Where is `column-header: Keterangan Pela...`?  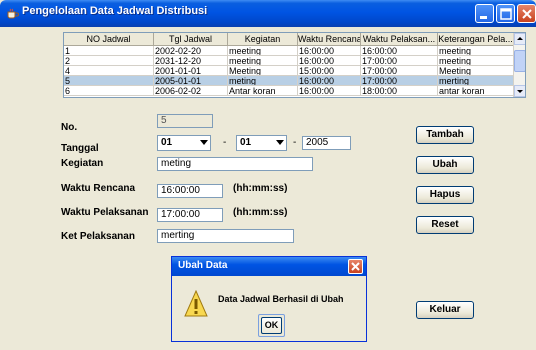
column-header: Keterangan Pela... is located at coordinates (476, 39).